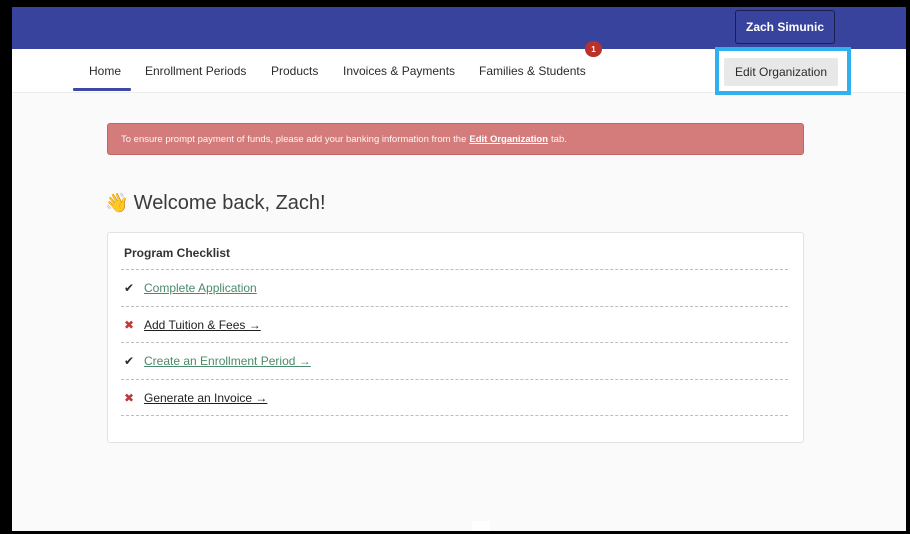 The width and height of the screenshot is (910, 534). Describe the element at coordinates (205, 398) in the screenshot. I see `generate-invoice-link: Generate an Invoice →` at that location.